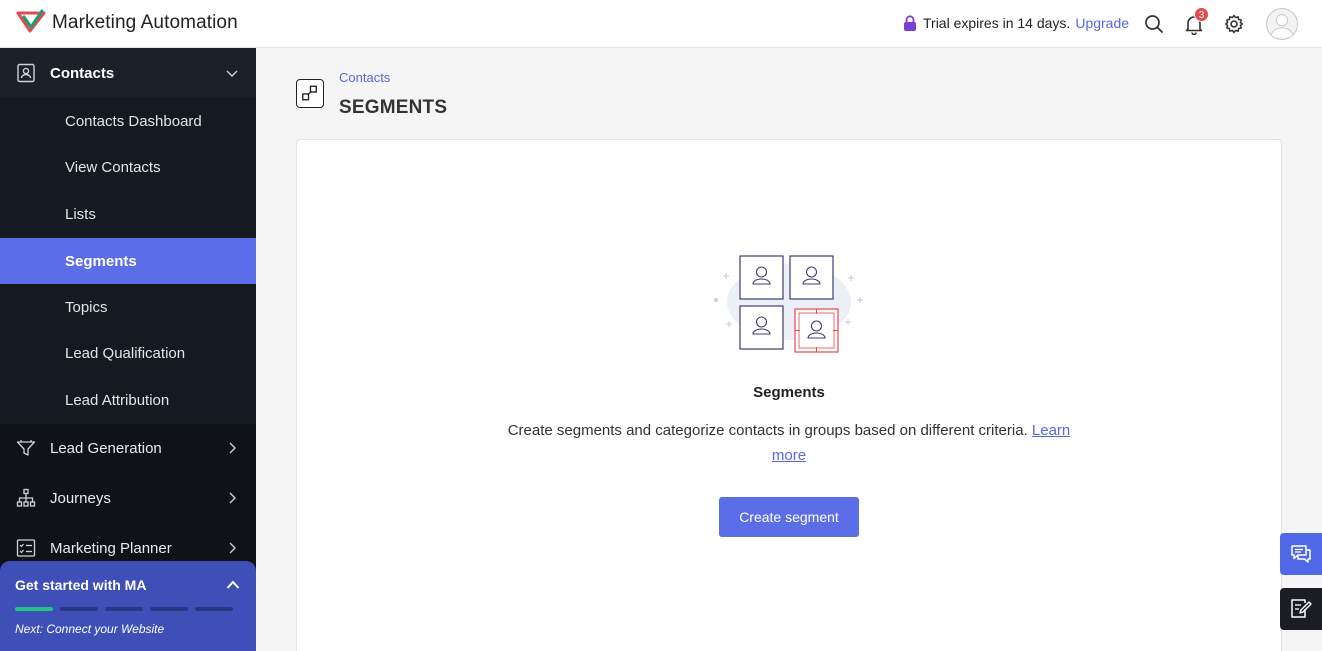 The height and width of the screenshot is (651, 1322). What do you see at coordinates (1154, 24) in the screenshot?
I see `search-icon` at bounding box center [1154, 24].